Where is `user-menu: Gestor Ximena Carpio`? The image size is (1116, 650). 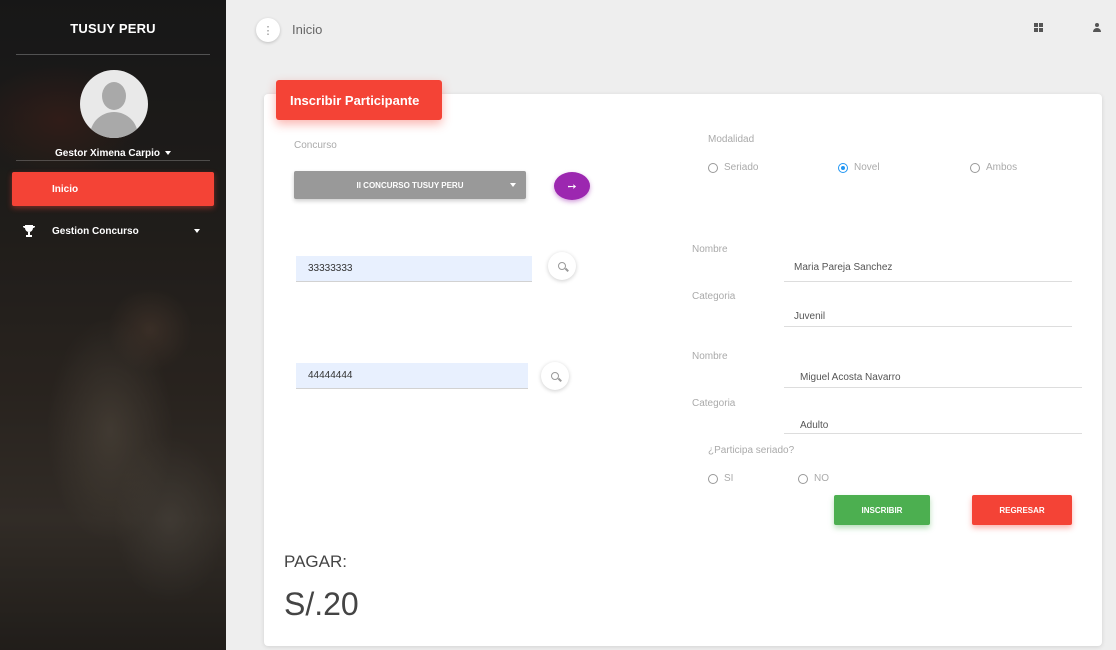
user-menu: Gestor Ximena Carpio is located at coordinates (113, 153).